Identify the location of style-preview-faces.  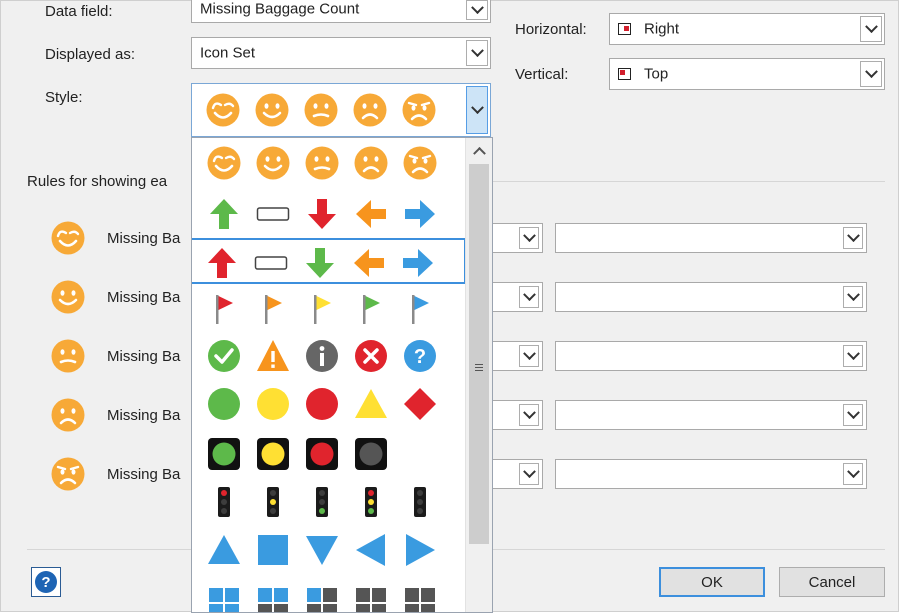
(326, 111).